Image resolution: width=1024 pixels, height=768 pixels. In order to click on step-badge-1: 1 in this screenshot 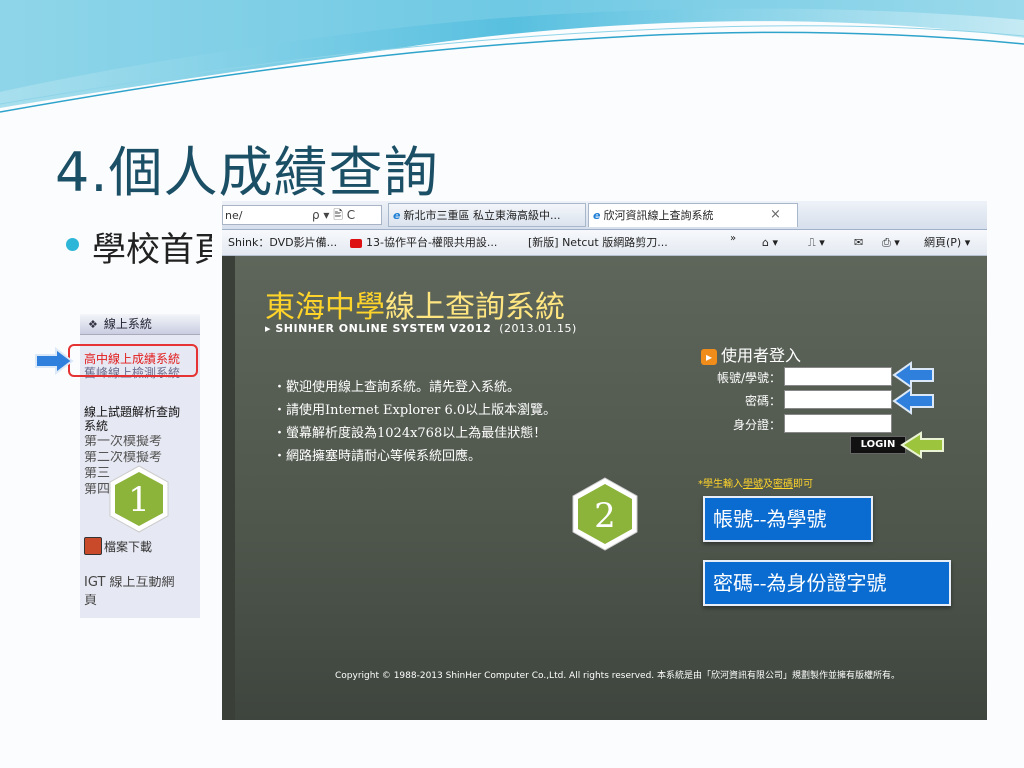, I will do `click(139, 499)`.